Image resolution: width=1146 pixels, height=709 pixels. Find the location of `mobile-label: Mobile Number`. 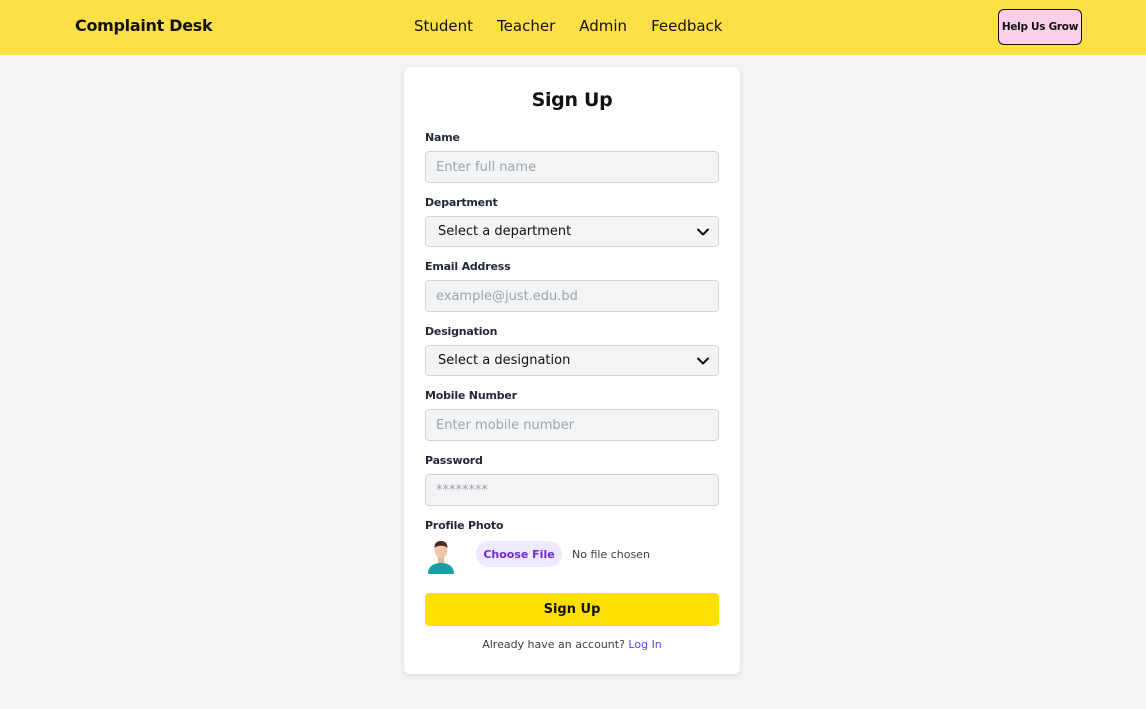

mobile-label: Mobile Number is located at coordinates (471, 395).